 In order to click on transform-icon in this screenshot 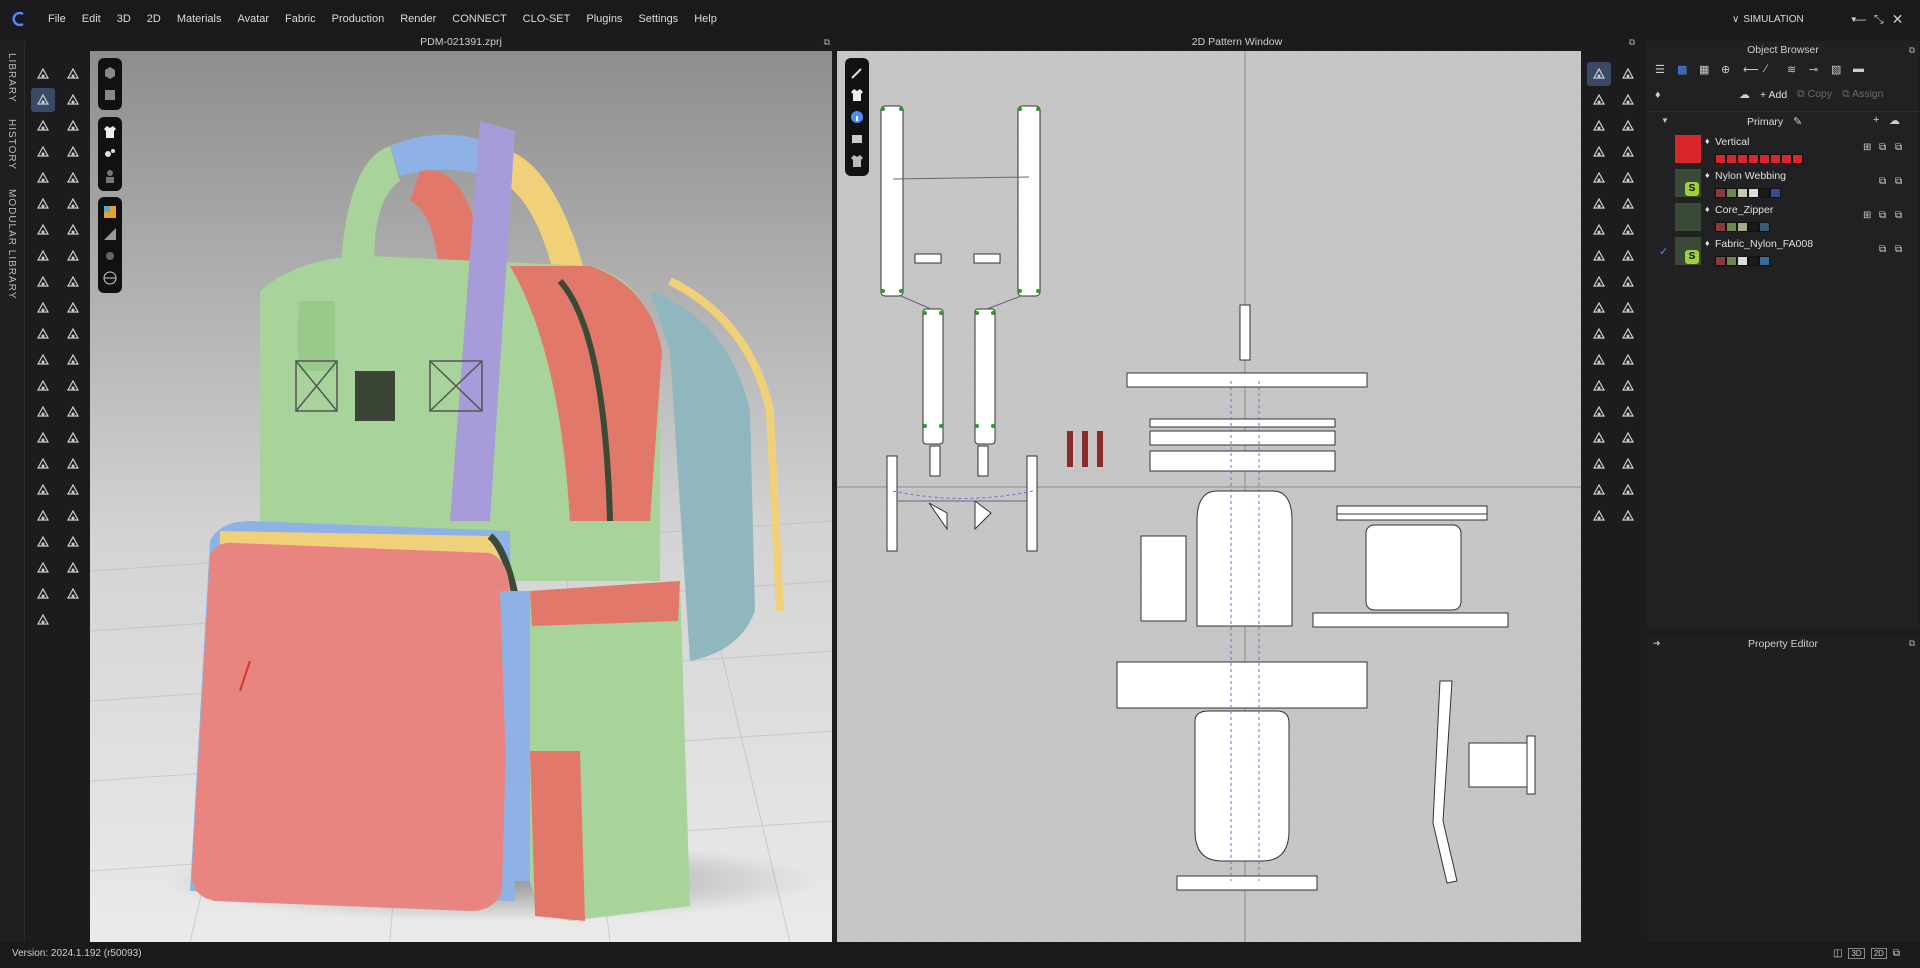, I will do `click(43, 100)`.